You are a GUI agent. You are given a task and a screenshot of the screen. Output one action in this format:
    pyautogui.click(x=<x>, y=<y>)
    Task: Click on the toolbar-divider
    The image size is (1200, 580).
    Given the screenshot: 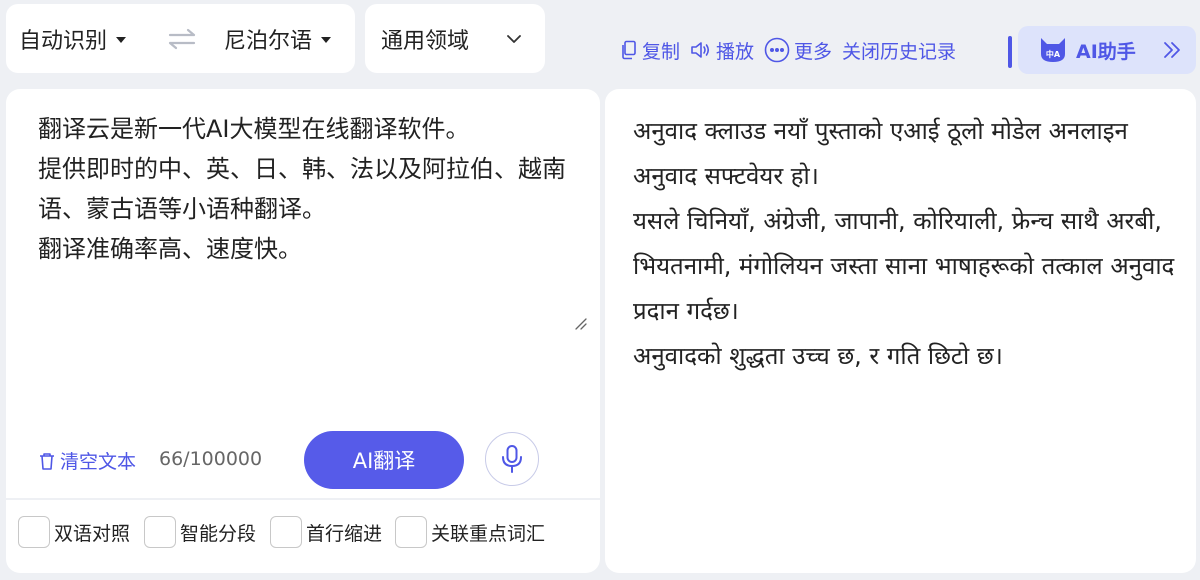 What is the action you would take?
    pyautogui.click(x=1010, y=52)
    